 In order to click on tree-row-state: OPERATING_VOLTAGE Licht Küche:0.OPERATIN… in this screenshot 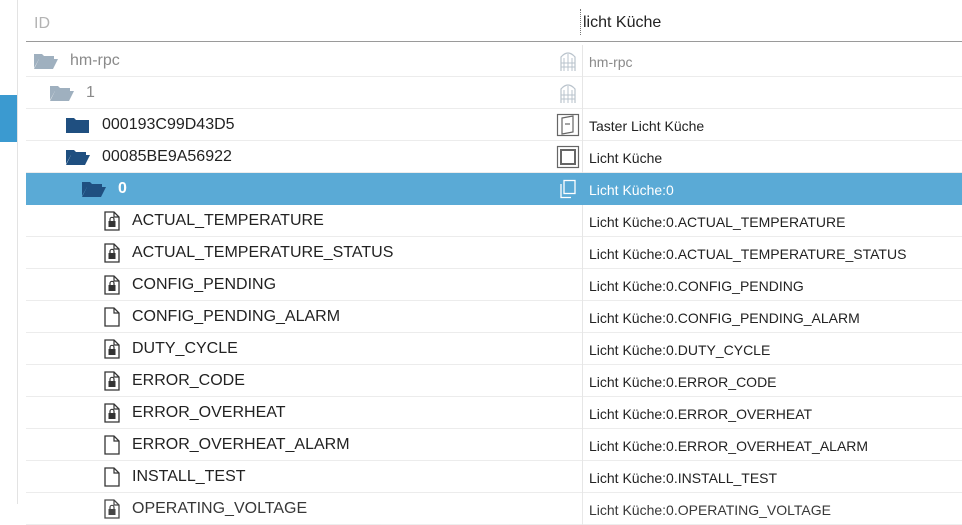, I will do `click(494, 509)`.